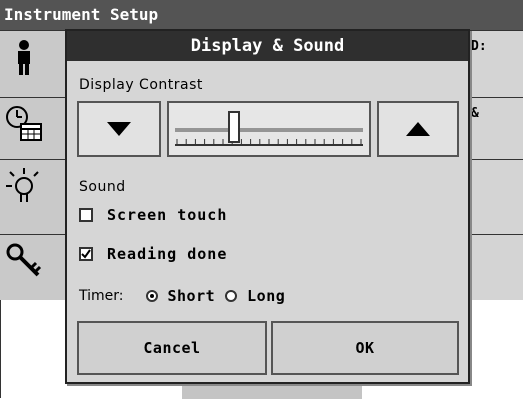  I want to click on triangle-up-icon, so click(418, 129).